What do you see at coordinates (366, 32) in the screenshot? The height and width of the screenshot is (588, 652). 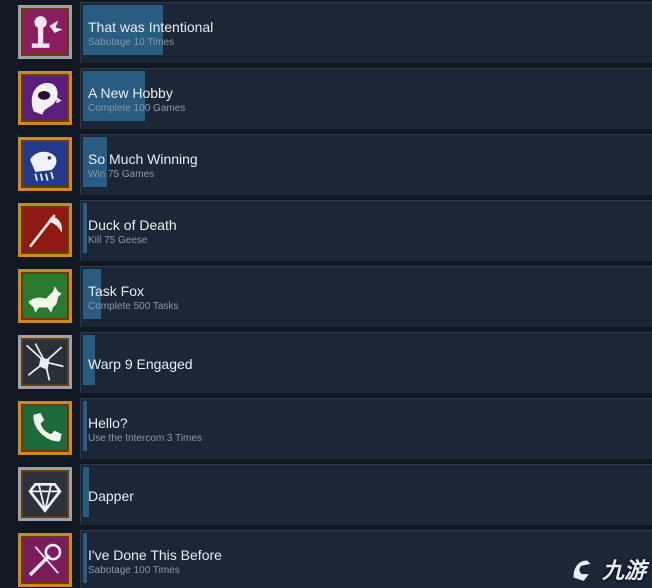 I see `achievement-panel: That was Intentional Sabotage 10 Times` at bounding box center [366, 32].